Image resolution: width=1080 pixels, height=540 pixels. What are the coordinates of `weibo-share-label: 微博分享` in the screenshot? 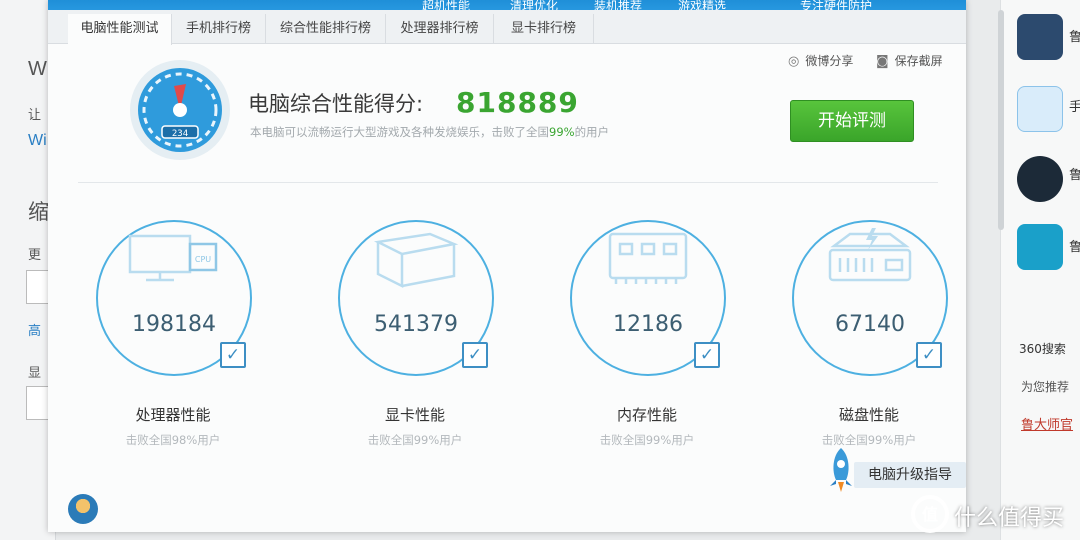 It's located at (829, 61).